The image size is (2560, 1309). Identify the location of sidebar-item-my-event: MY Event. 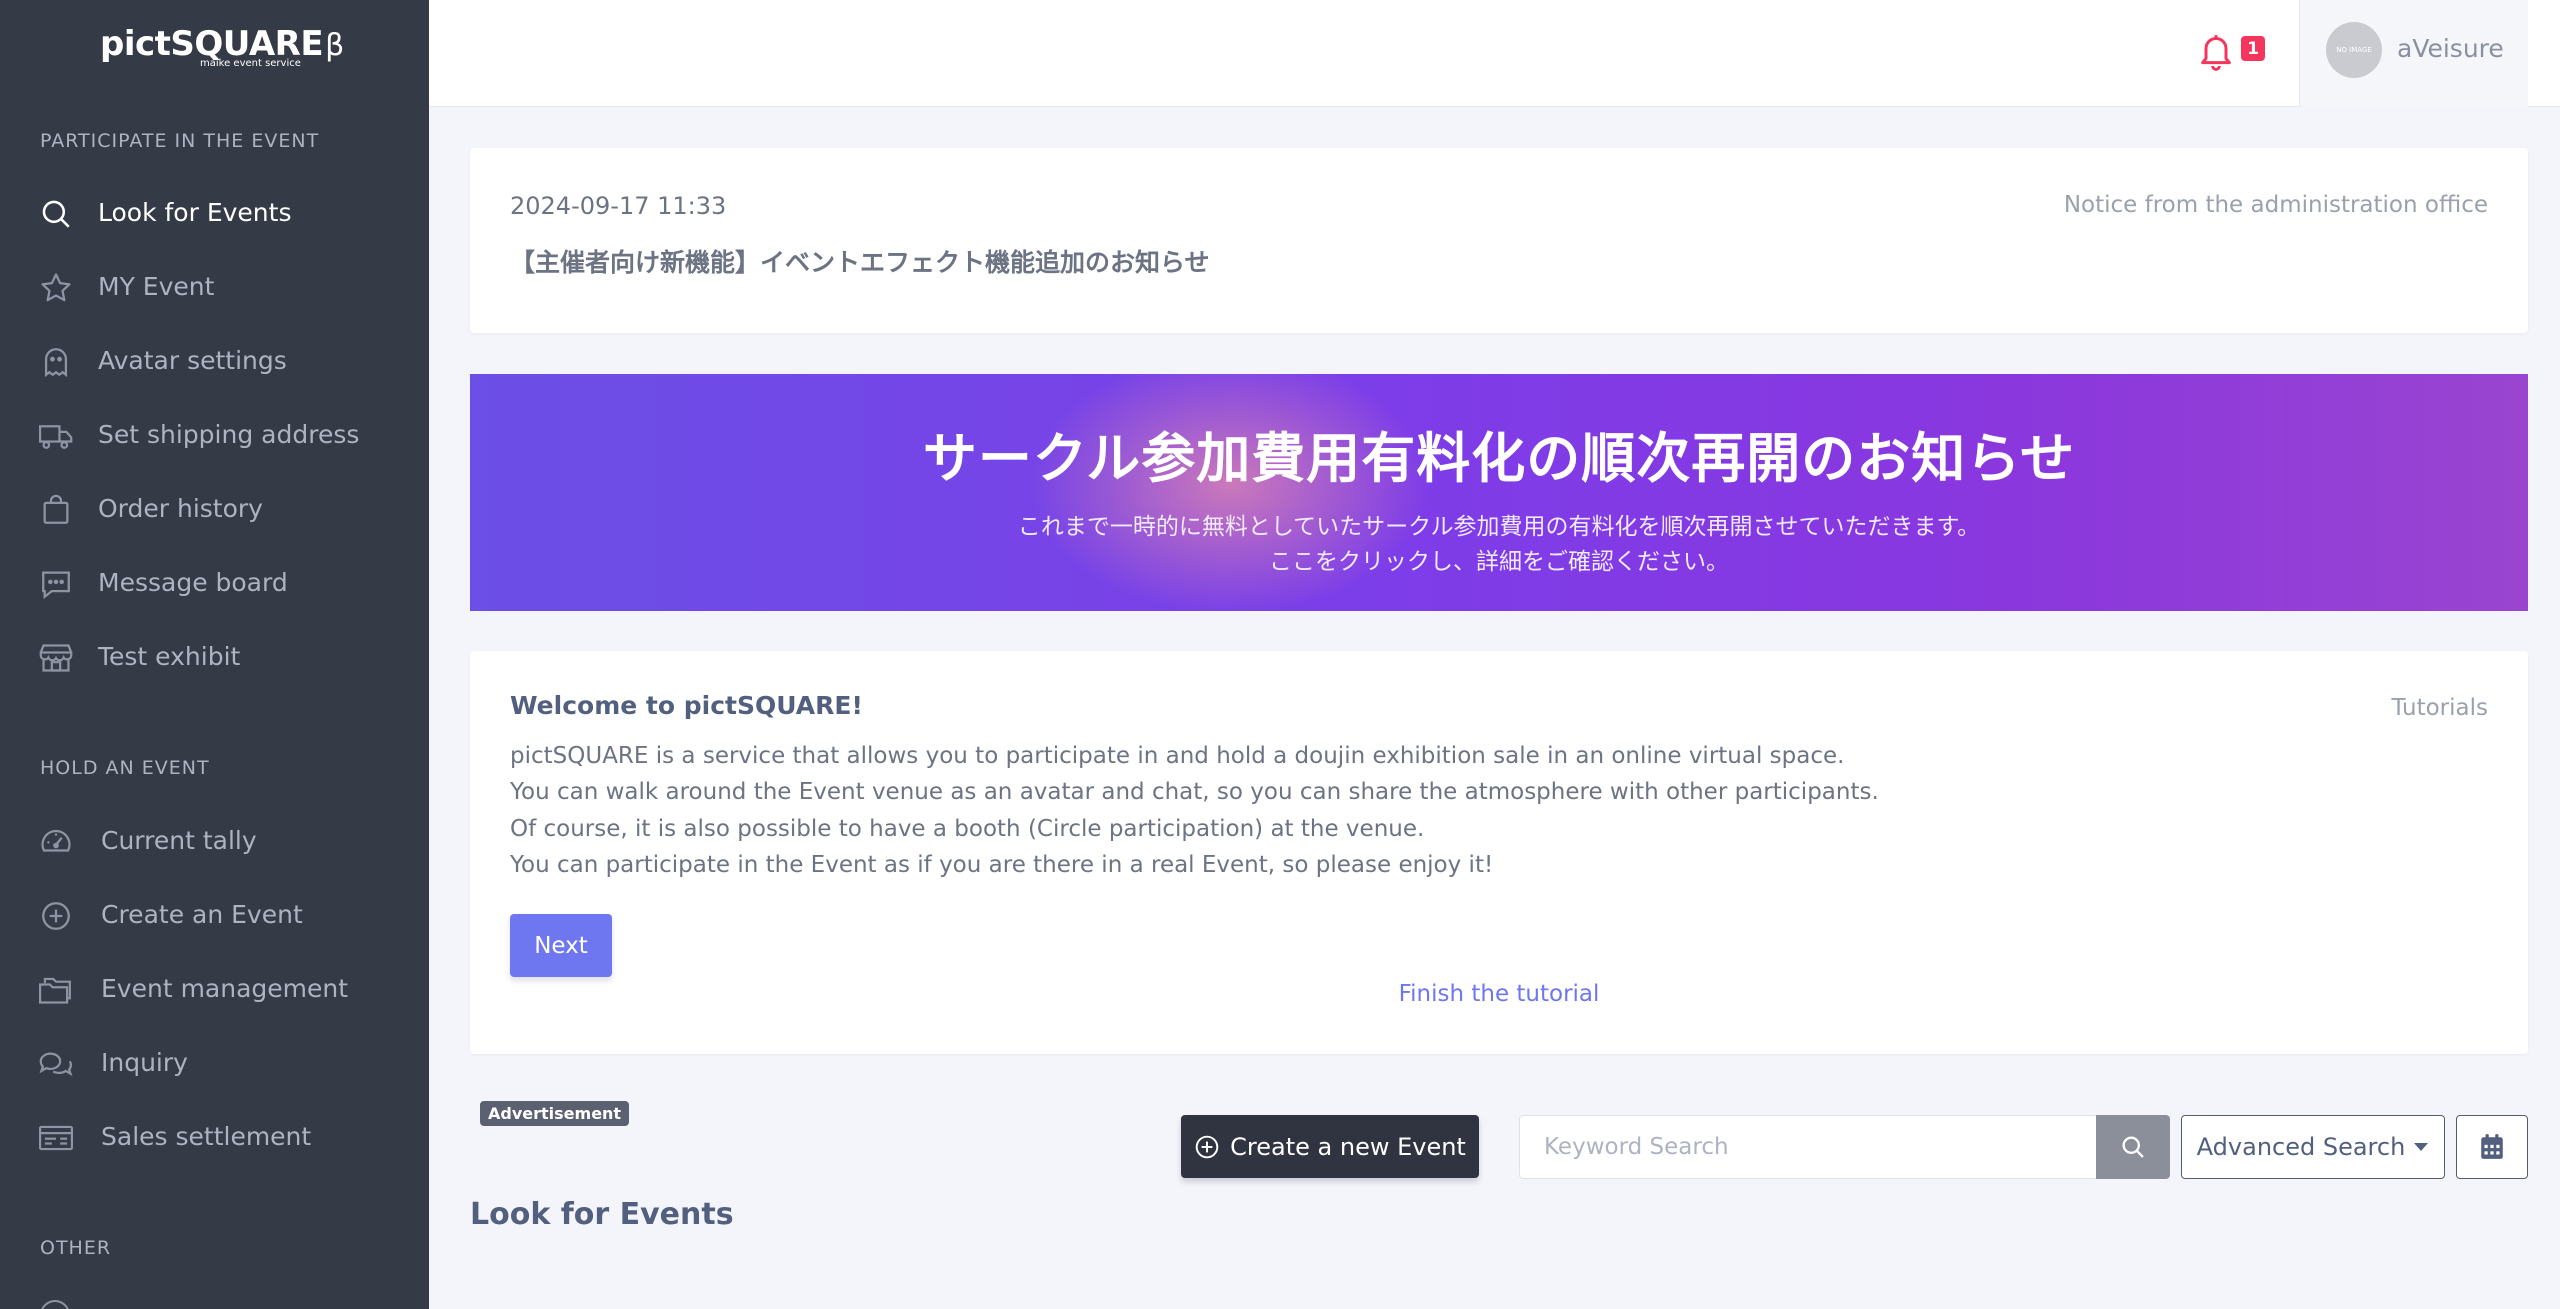
(214, 287).